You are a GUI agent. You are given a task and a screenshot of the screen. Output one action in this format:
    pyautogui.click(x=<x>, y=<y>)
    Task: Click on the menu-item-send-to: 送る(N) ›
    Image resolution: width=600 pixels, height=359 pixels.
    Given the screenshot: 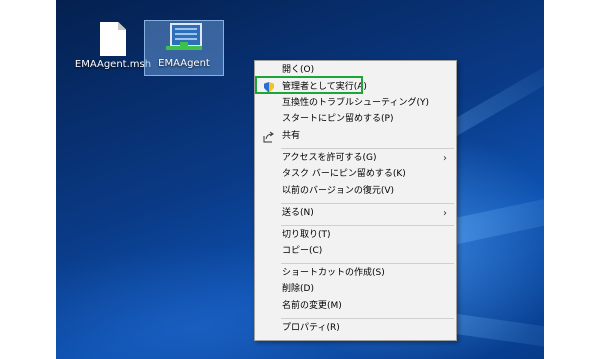 What is the action you would take?
    pyautogui.click(x=355, y=213)
    